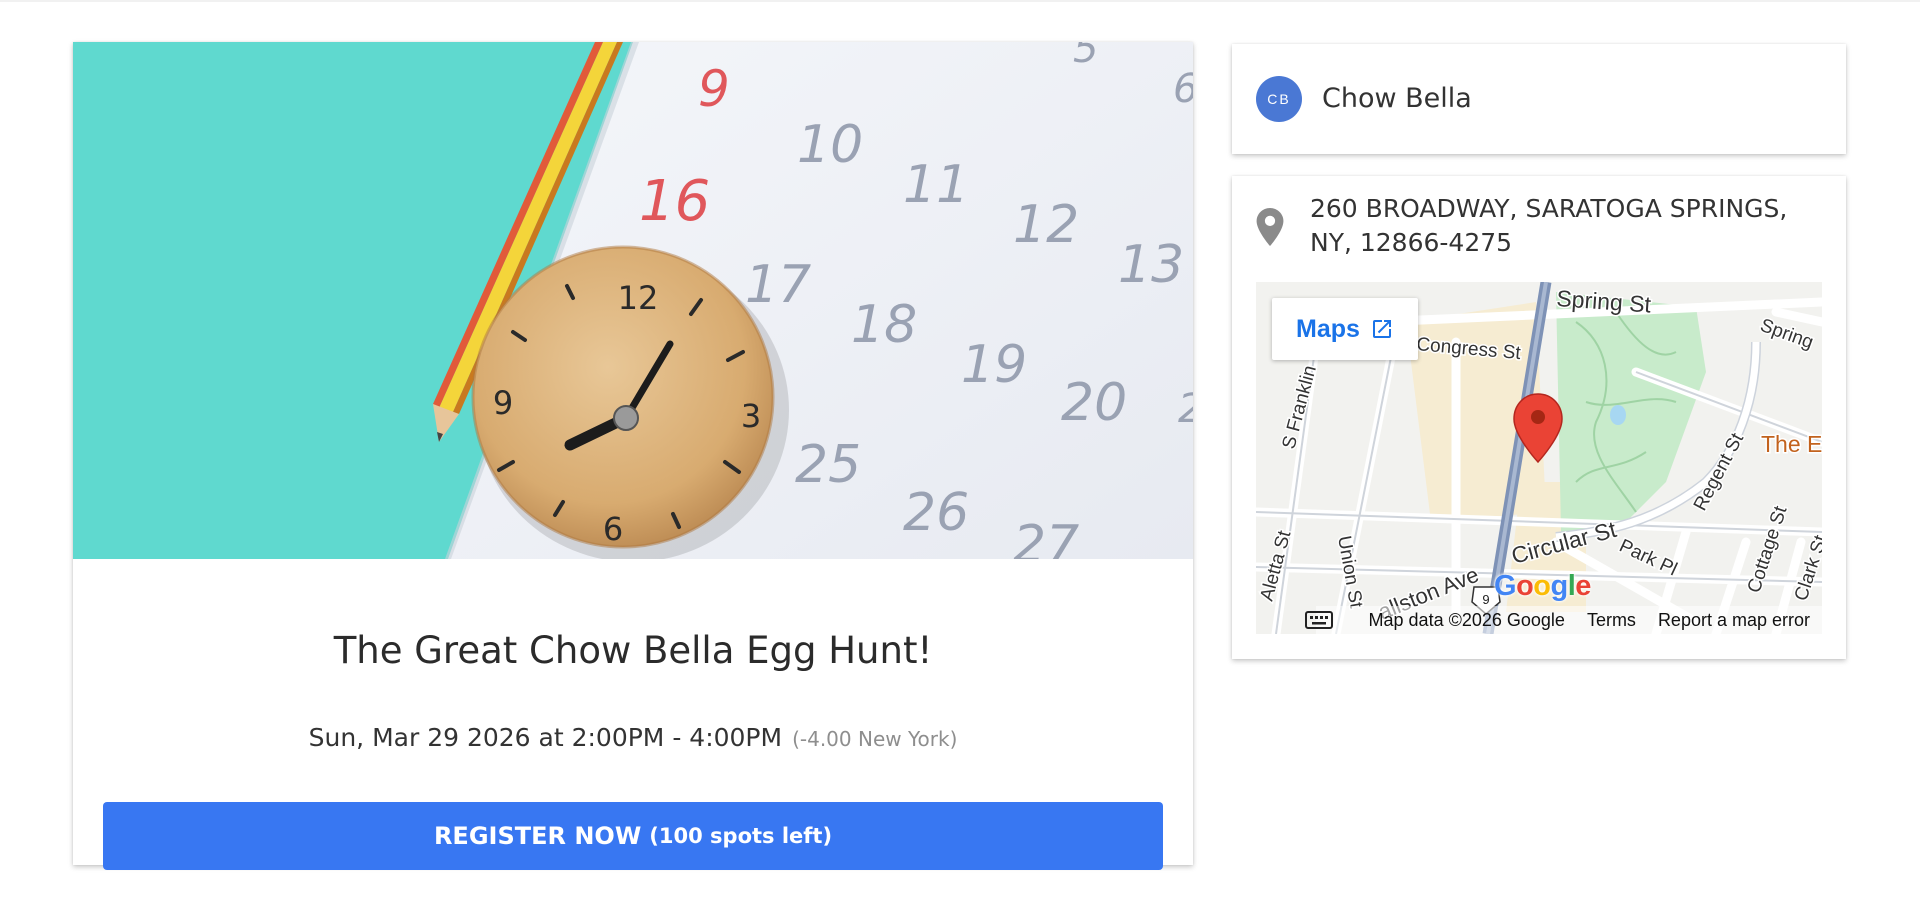  What do you see at coordinates (741, 836) in the screenshot?
I see `spots-left-label: (100 spots left)` at bounding box center [741, 836].